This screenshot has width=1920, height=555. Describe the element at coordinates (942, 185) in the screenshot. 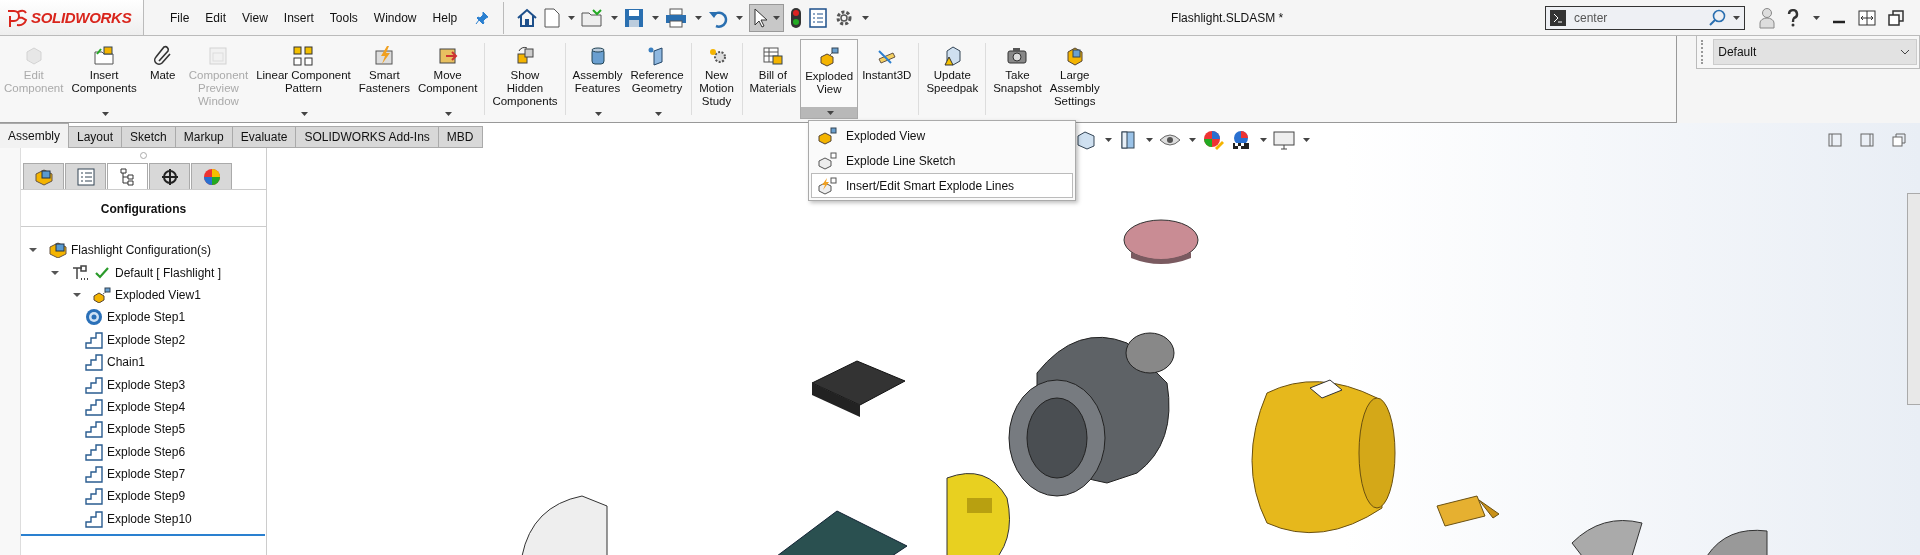

I see `menu-item: Insert/Edit Smart Explode Lines` at that location.